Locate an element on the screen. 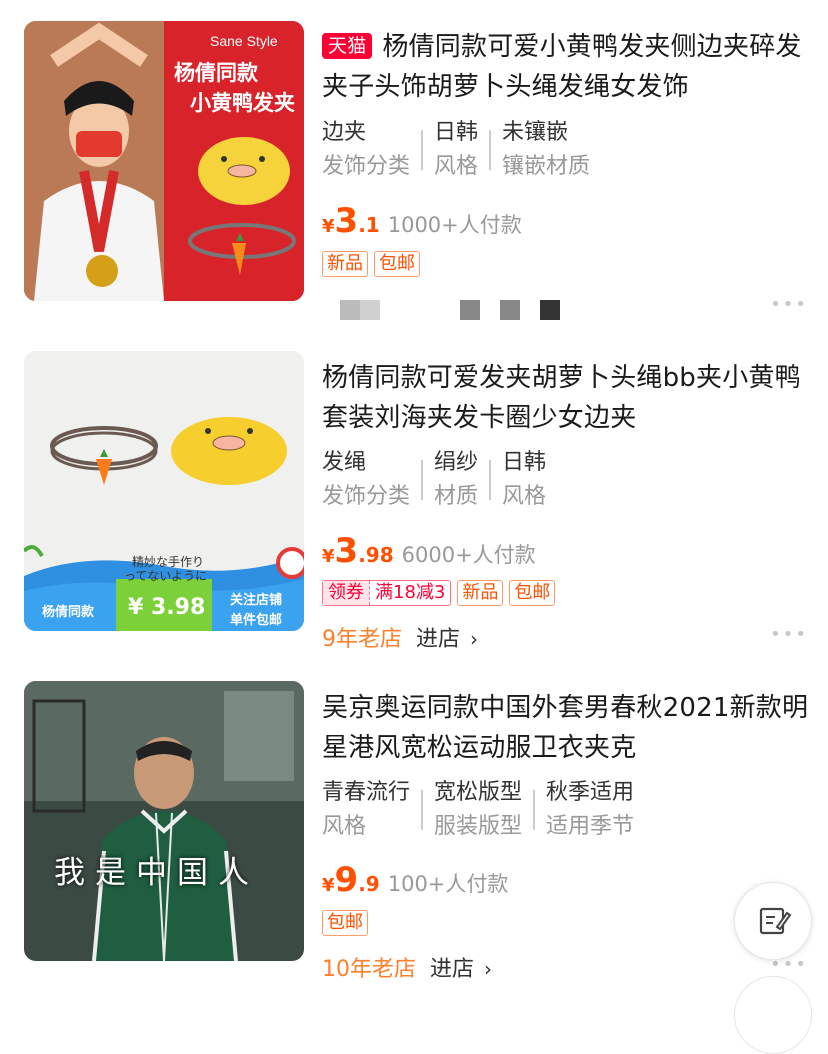 The width and height of the screenshot is (828, 1054). attr-value: 宽松版型 is located at coordinates (478, 792).